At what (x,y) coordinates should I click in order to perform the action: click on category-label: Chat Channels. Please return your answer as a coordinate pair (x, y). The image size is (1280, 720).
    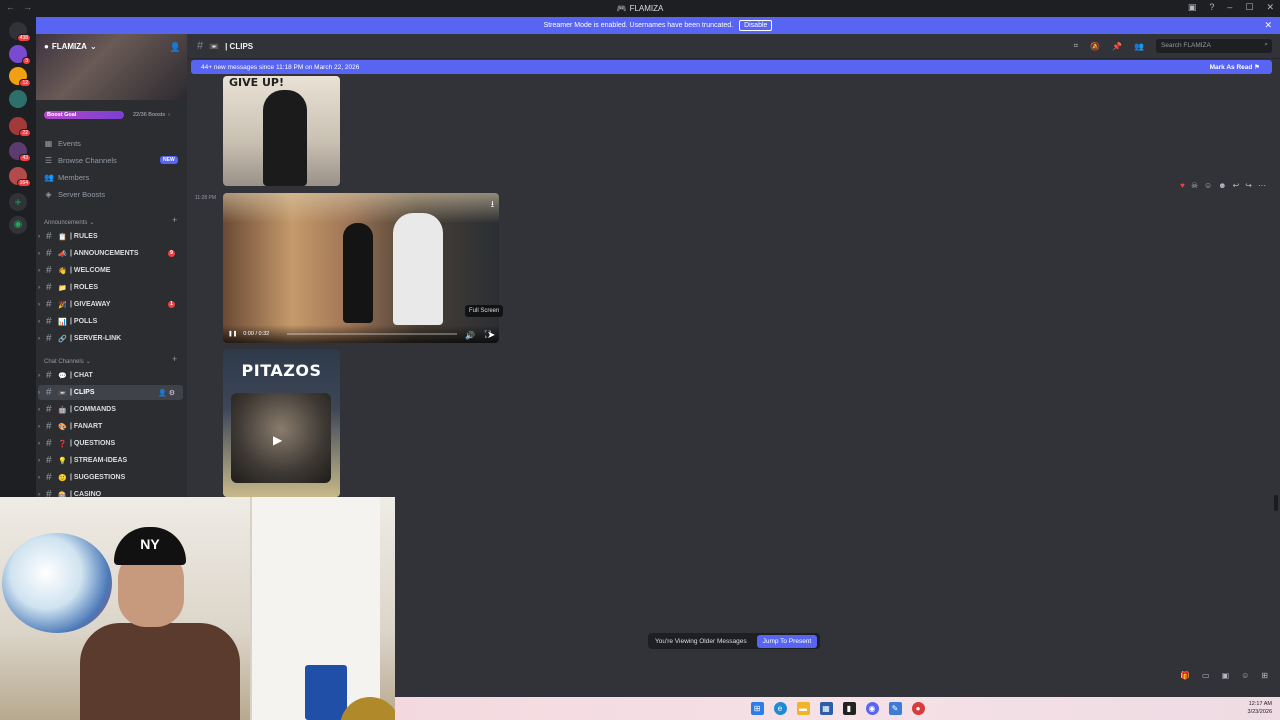
    Looking at the image, I should click on (64, 361).